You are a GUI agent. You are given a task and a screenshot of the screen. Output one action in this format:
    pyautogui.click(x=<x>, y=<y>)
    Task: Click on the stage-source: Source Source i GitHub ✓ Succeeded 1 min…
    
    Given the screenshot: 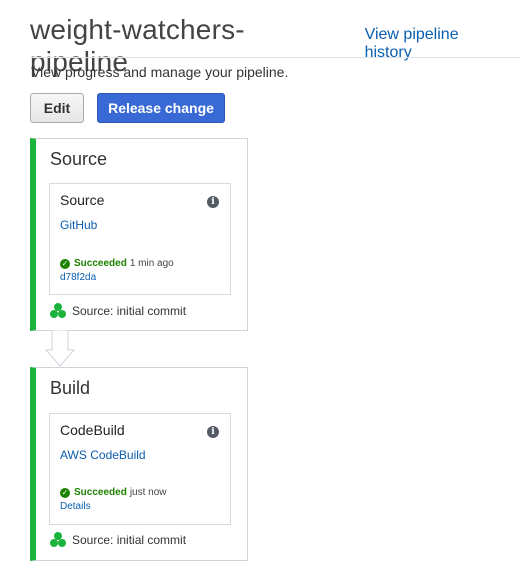 What is the action you would take?
    pyautogui.click(x=139, y=234)
    